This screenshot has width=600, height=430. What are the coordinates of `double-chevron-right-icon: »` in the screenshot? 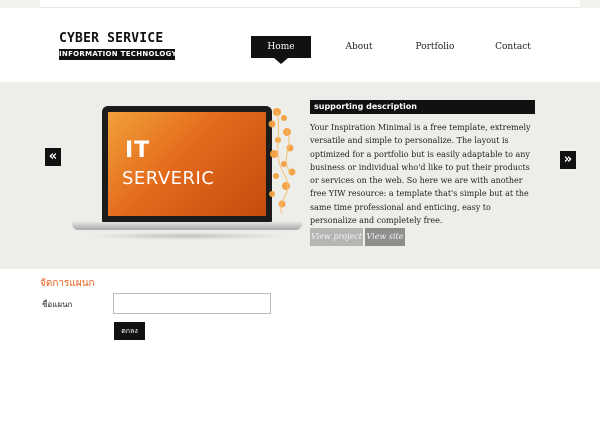 It's located at (568, 159).